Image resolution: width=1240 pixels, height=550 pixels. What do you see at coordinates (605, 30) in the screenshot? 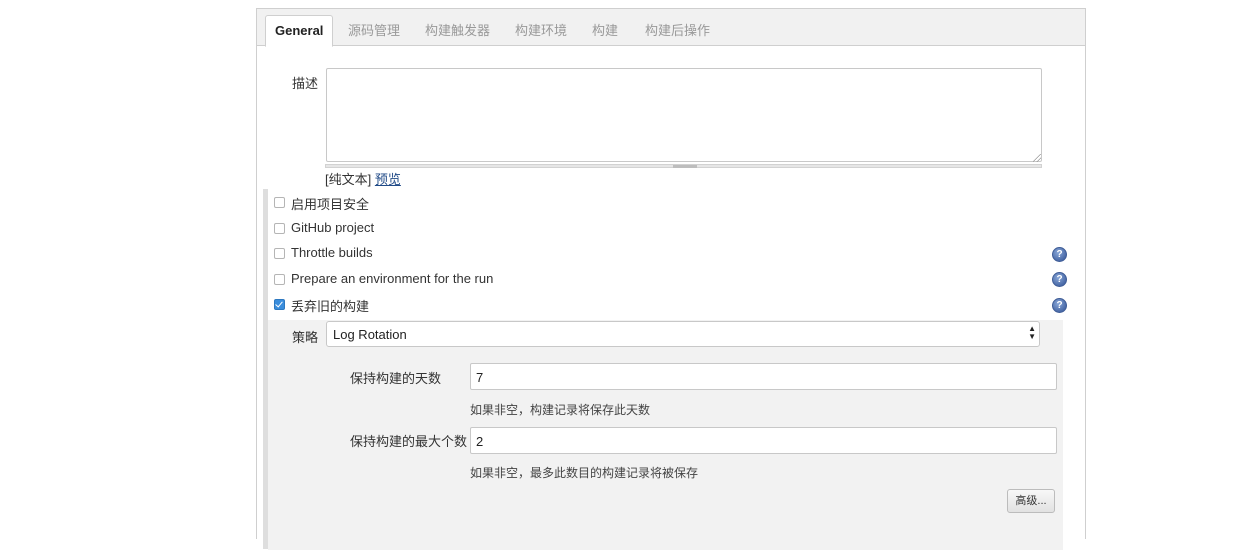
I see `tab-build: 构建` at bounding box center [605, 30].